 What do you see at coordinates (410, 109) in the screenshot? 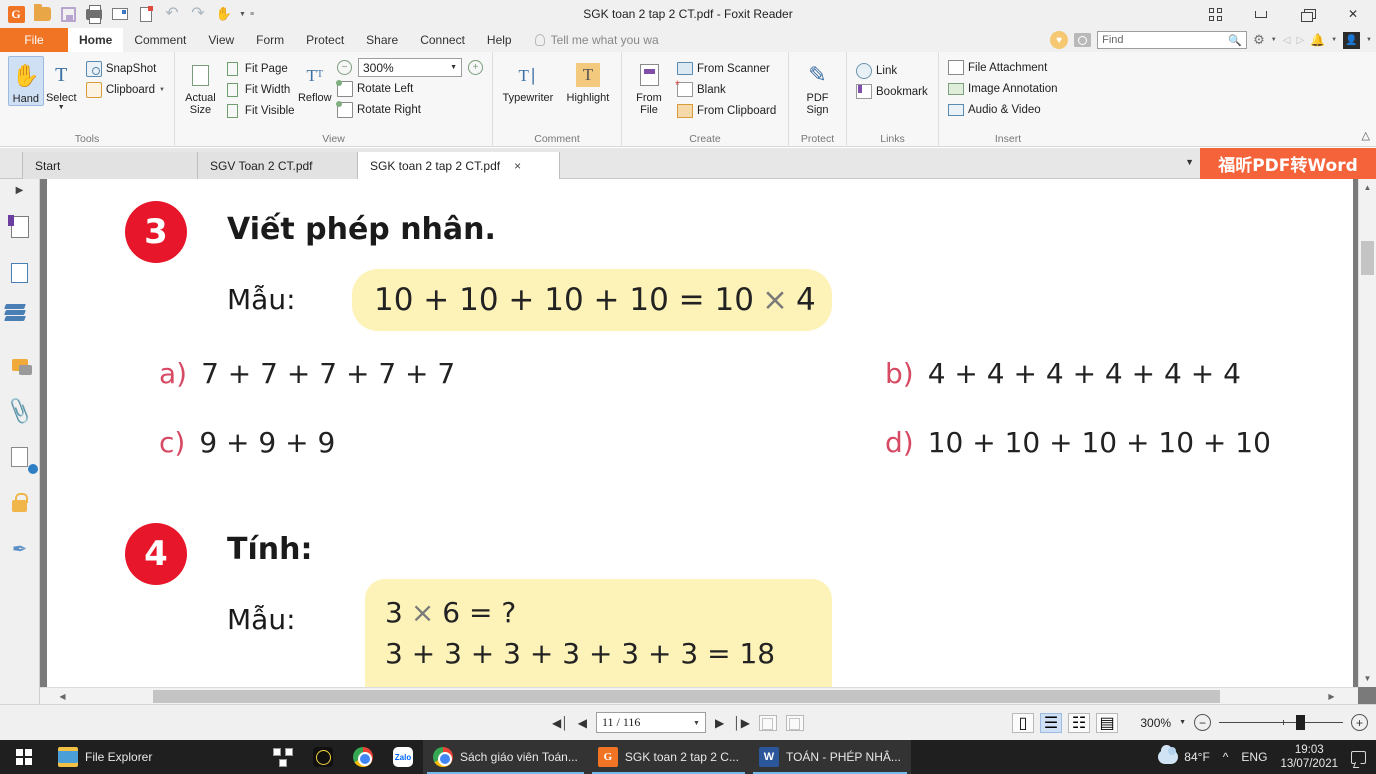
I see `rotate-right-button: Rotate Right` at bounding box center [410, 109].